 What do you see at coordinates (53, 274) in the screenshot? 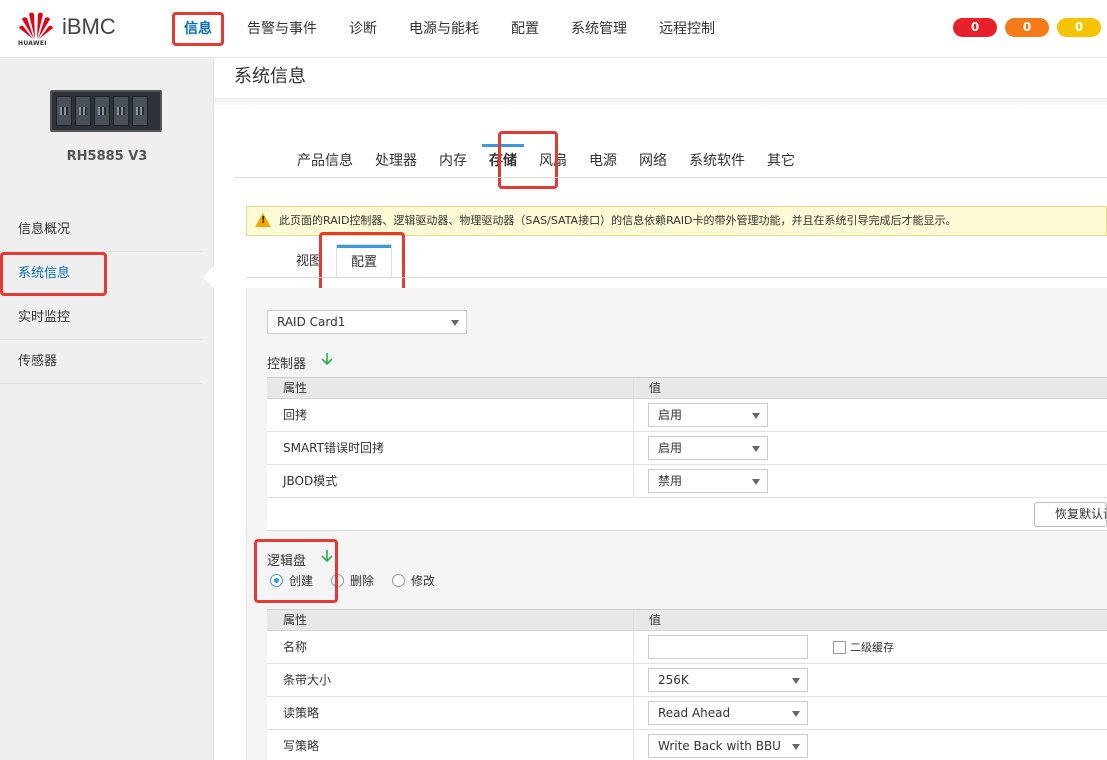
I see `sidebar-item-system-info: 系统信息` at bounding box center [53, 274].